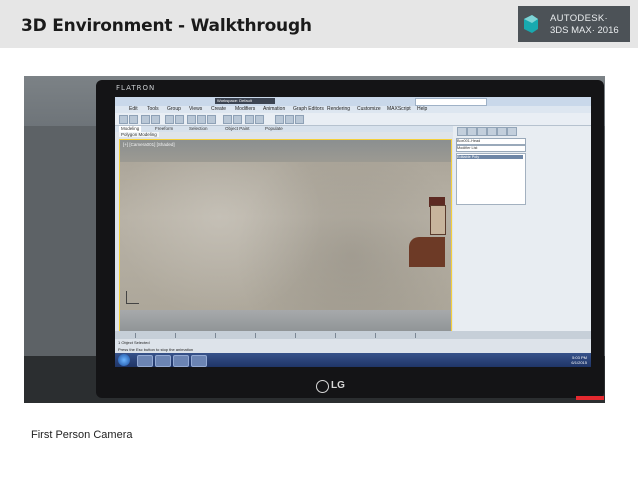 The width and height of the screenshot is (638, 478). I want to click on selection-status: 1 Object Selected, so click(134, 342).